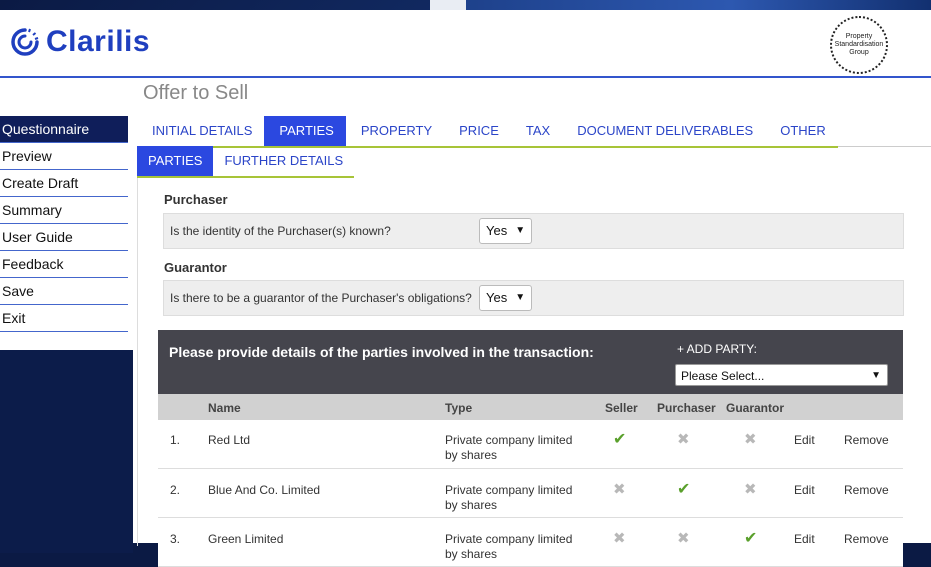 The height and width of the screenshot is (567, 931). Describe the element at coordinates (620, 439) in the screenshot. I see `seller-check-icon: ✔` at that location.